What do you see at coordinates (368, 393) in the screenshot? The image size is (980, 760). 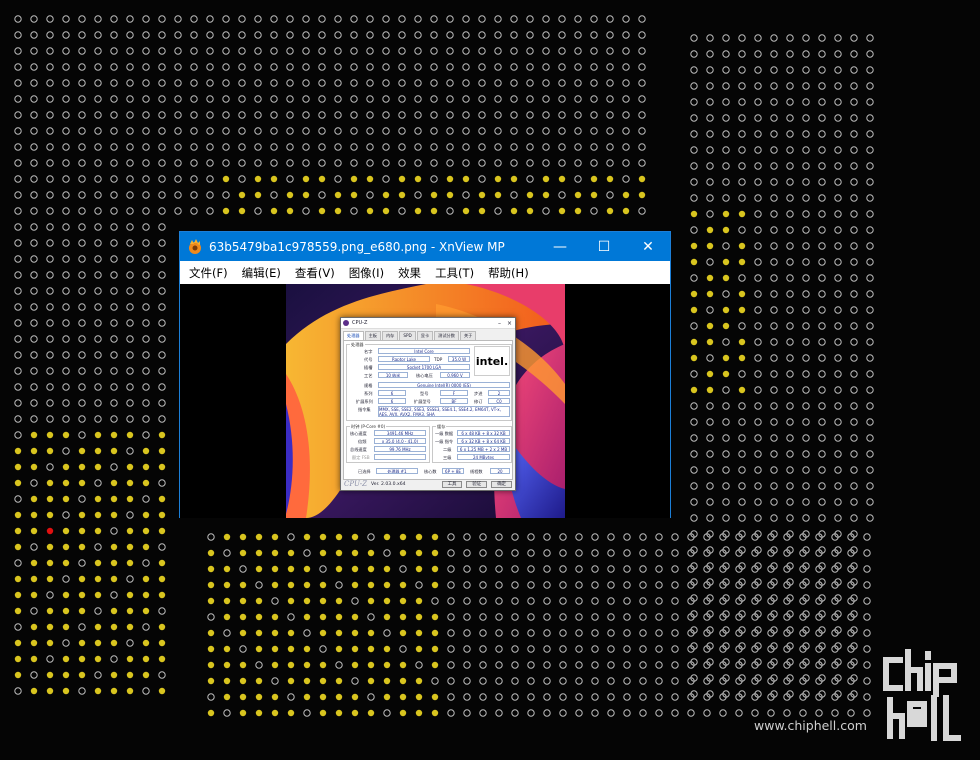 I see `cpuz-family-label: 系列` at bounding box center [368, 393].